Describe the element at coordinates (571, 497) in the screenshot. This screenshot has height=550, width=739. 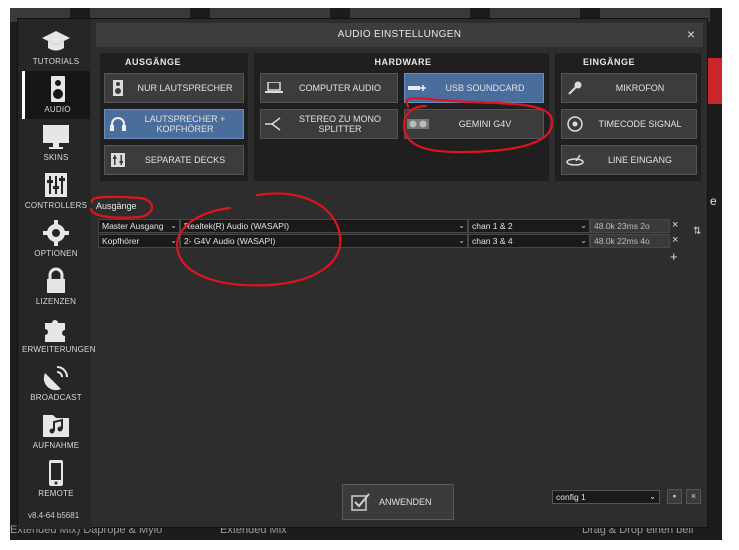
I see `config-select-value: config 1` at that location.